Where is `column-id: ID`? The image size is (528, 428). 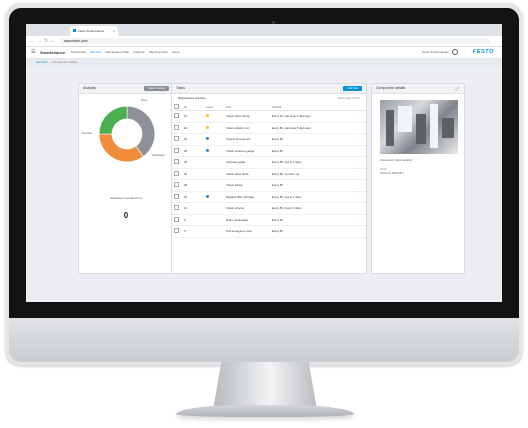
column-id: ID is located at coordinates (193, 107).